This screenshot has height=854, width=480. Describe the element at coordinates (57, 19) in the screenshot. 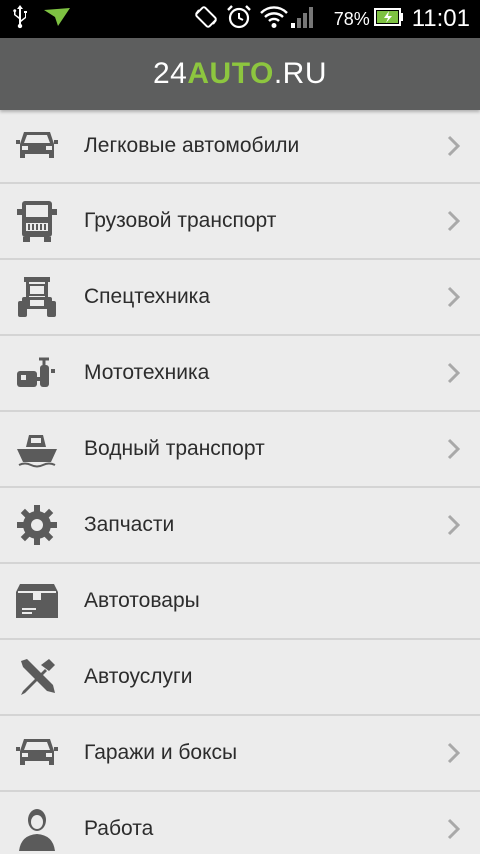

I see `notification-arrow-icon` at that location.